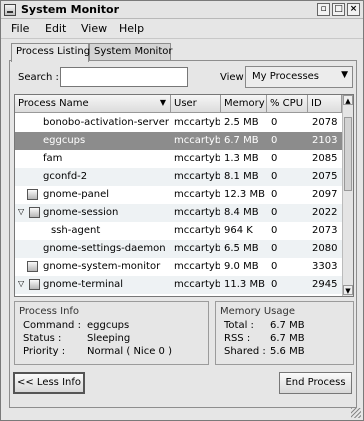 The width and height of the screenshot is (364, 421). What do you see at coordinates (162, 102) in the screenshot?
I see `sort-down-icon: ▼` at bounding box center [162, 102].